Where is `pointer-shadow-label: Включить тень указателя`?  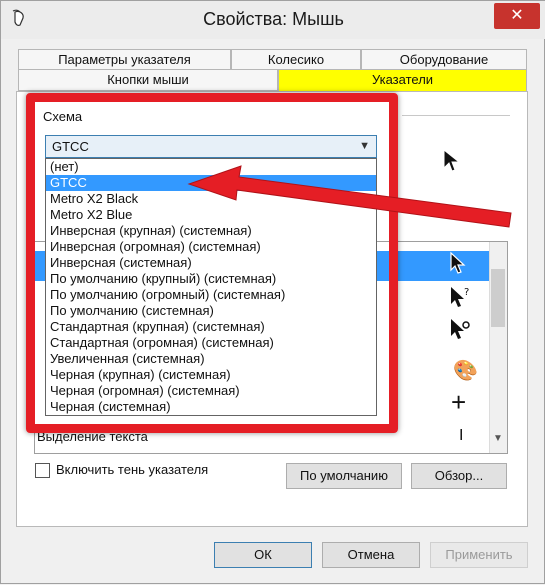 pointer-shadow-label: Включить тень указателя is located at coordinates (132, 469).